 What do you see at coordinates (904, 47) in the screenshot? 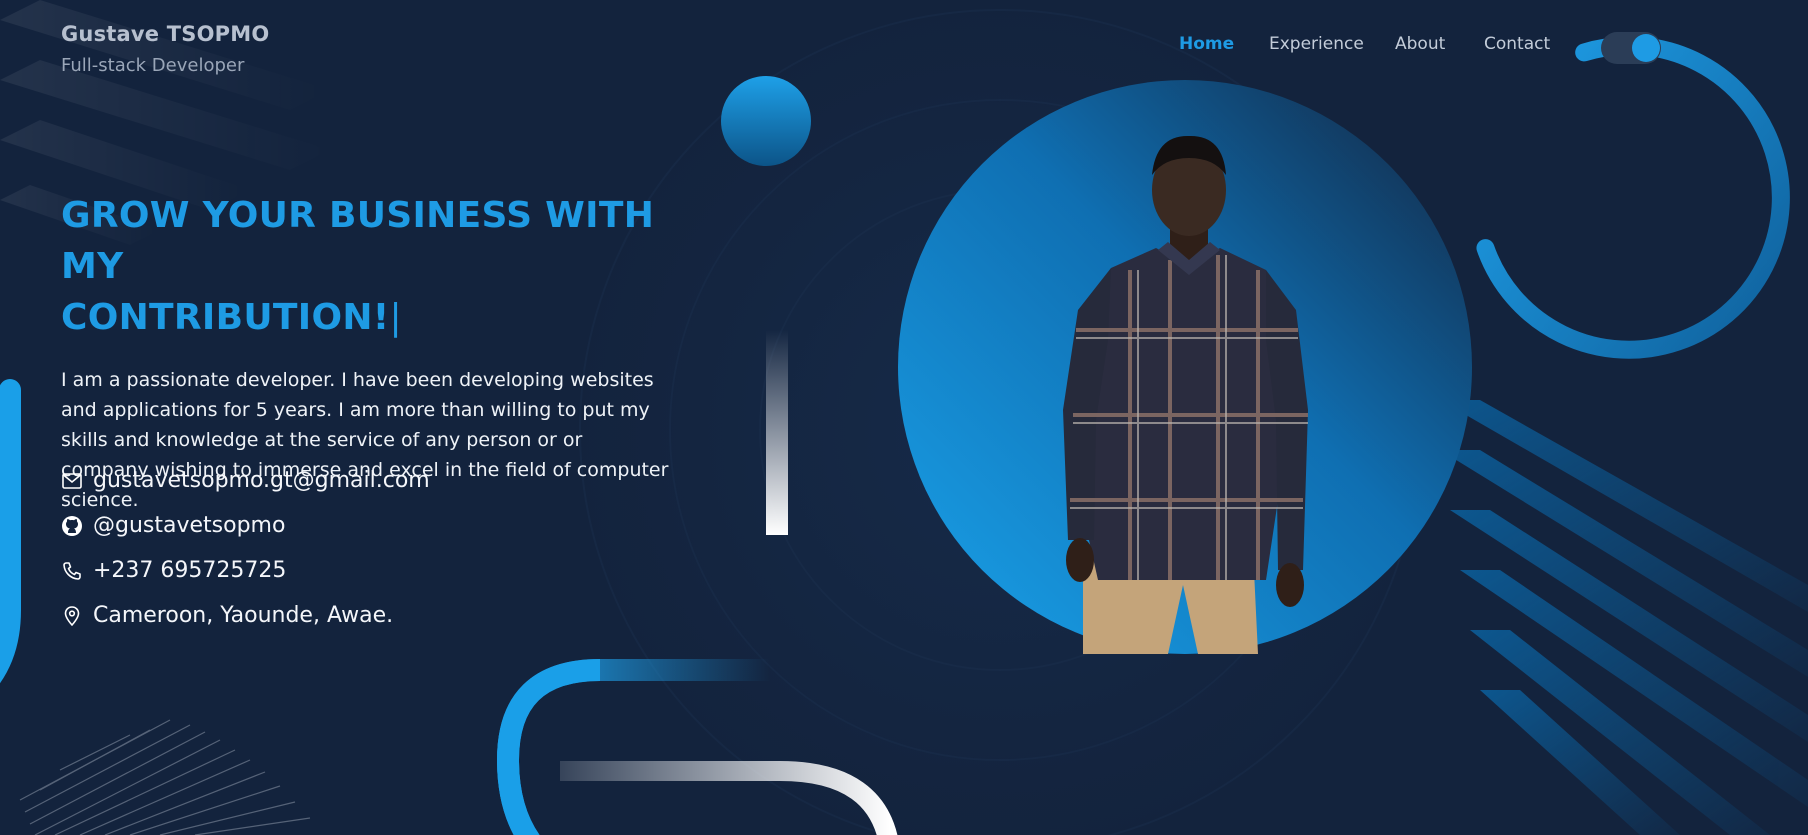
I see `main-nav: Home Experience About Contact` at bounding box center [904, 47].